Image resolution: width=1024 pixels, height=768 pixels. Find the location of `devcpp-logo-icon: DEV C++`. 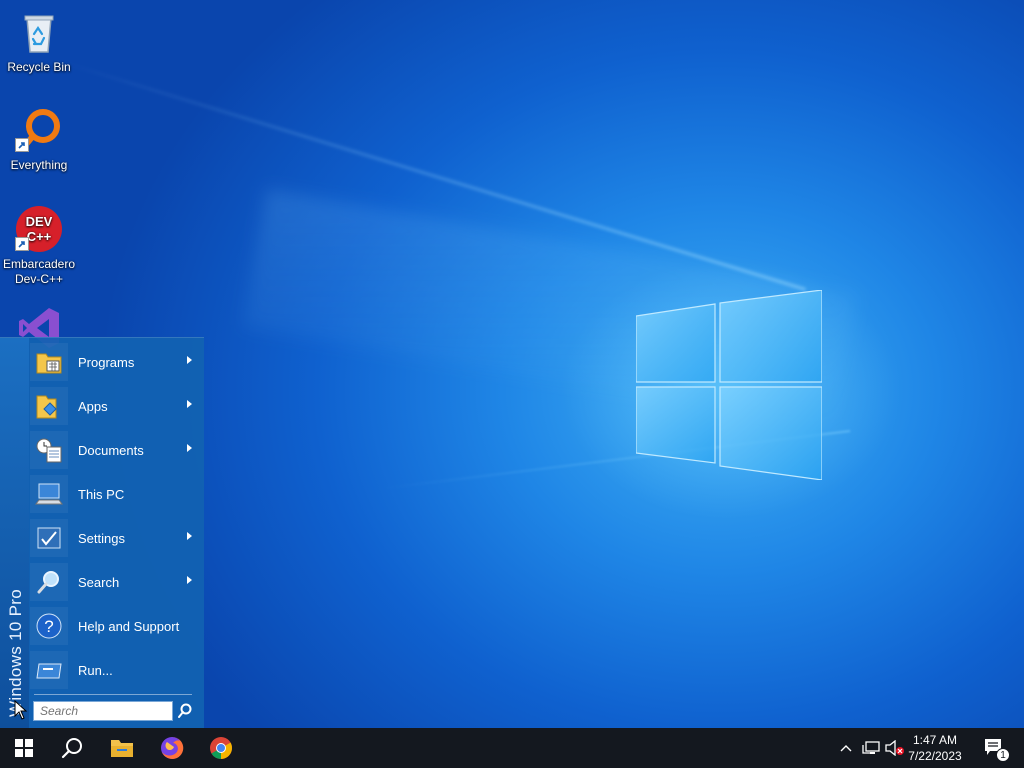

devcpp-logo-icon: DEV C++ is located at coordinates (39, 229).